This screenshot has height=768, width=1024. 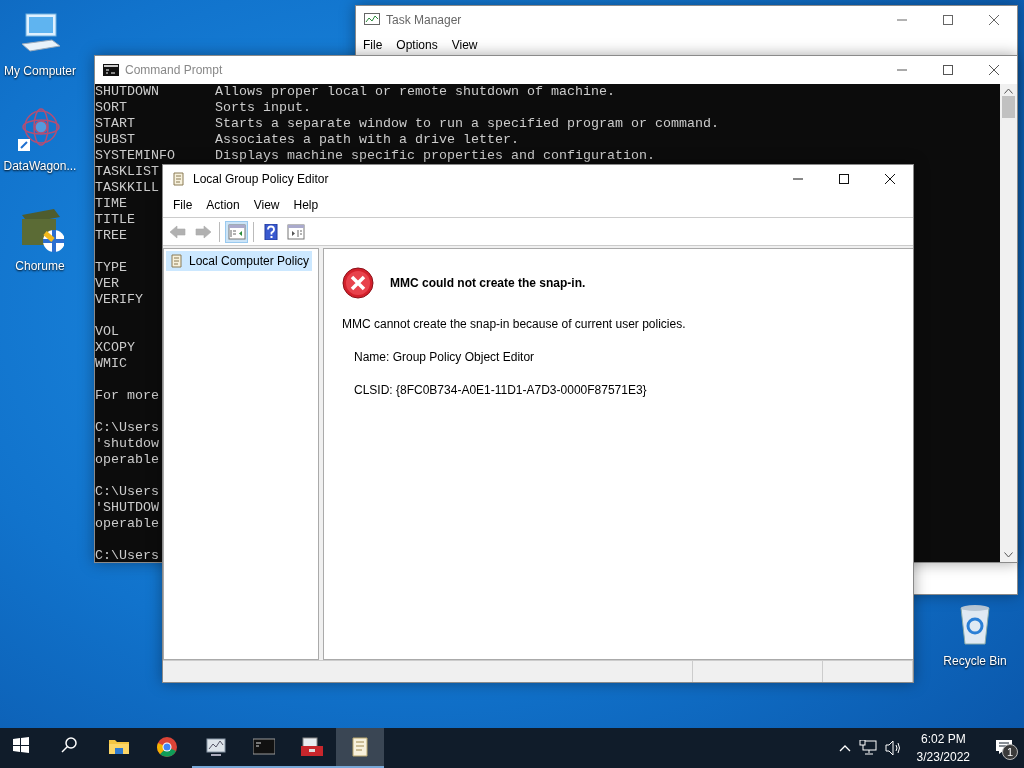 What do you see at coordinates (107, 332) in the screenshot?
I see `console-text: VOL` at bounding box center [107, 332].